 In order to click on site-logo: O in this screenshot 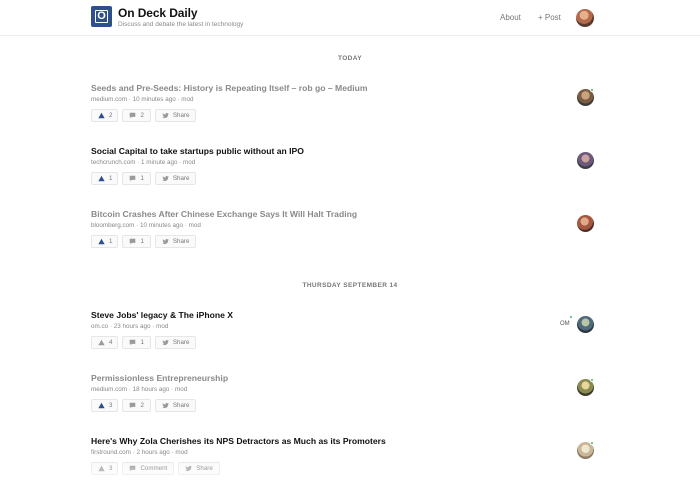, I will do `click(101, 16)`.